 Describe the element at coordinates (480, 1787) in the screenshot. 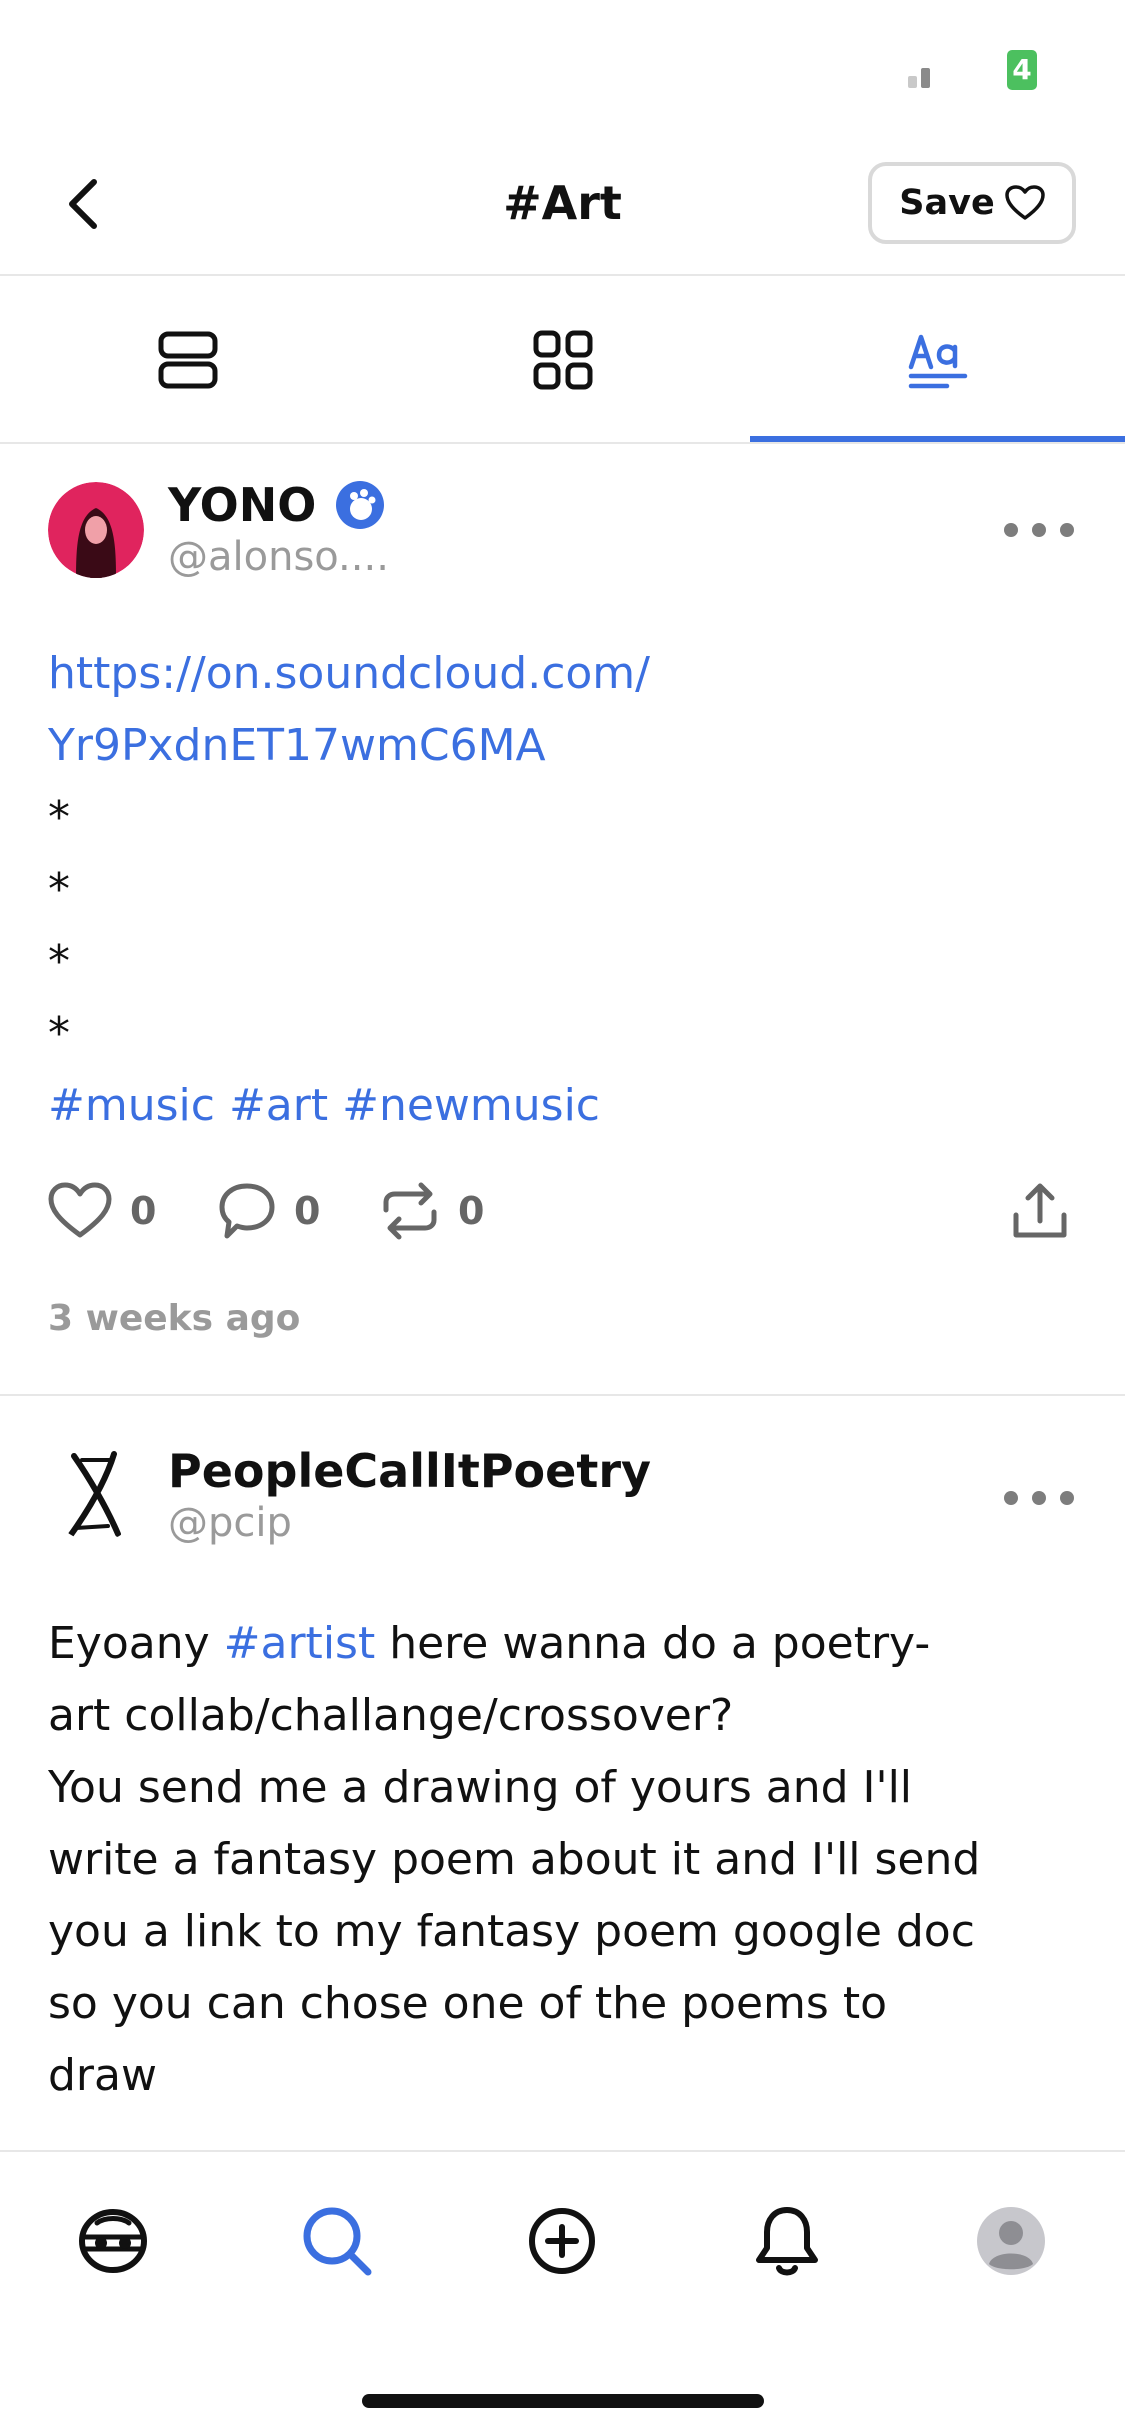

I see `post-body-line: You send me a drawing of yours and I'll` at that location.